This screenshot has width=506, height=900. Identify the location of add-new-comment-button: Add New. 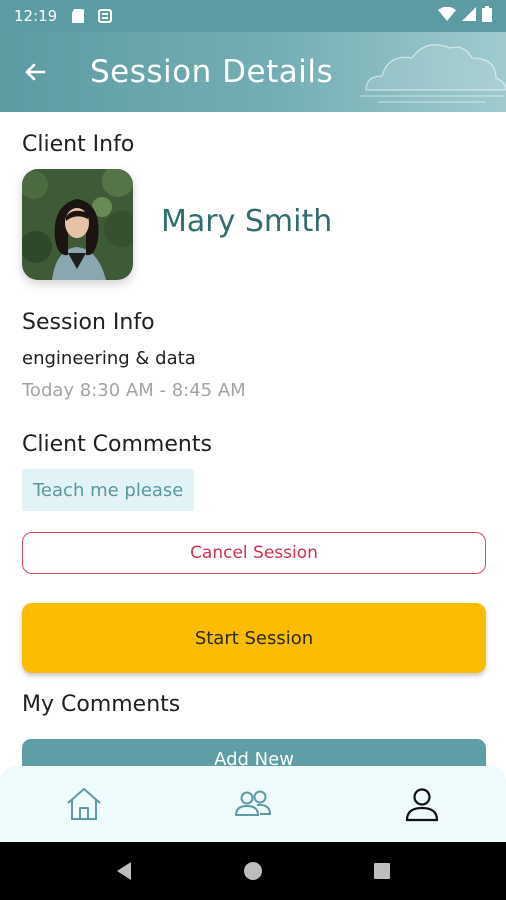
(254, 752).